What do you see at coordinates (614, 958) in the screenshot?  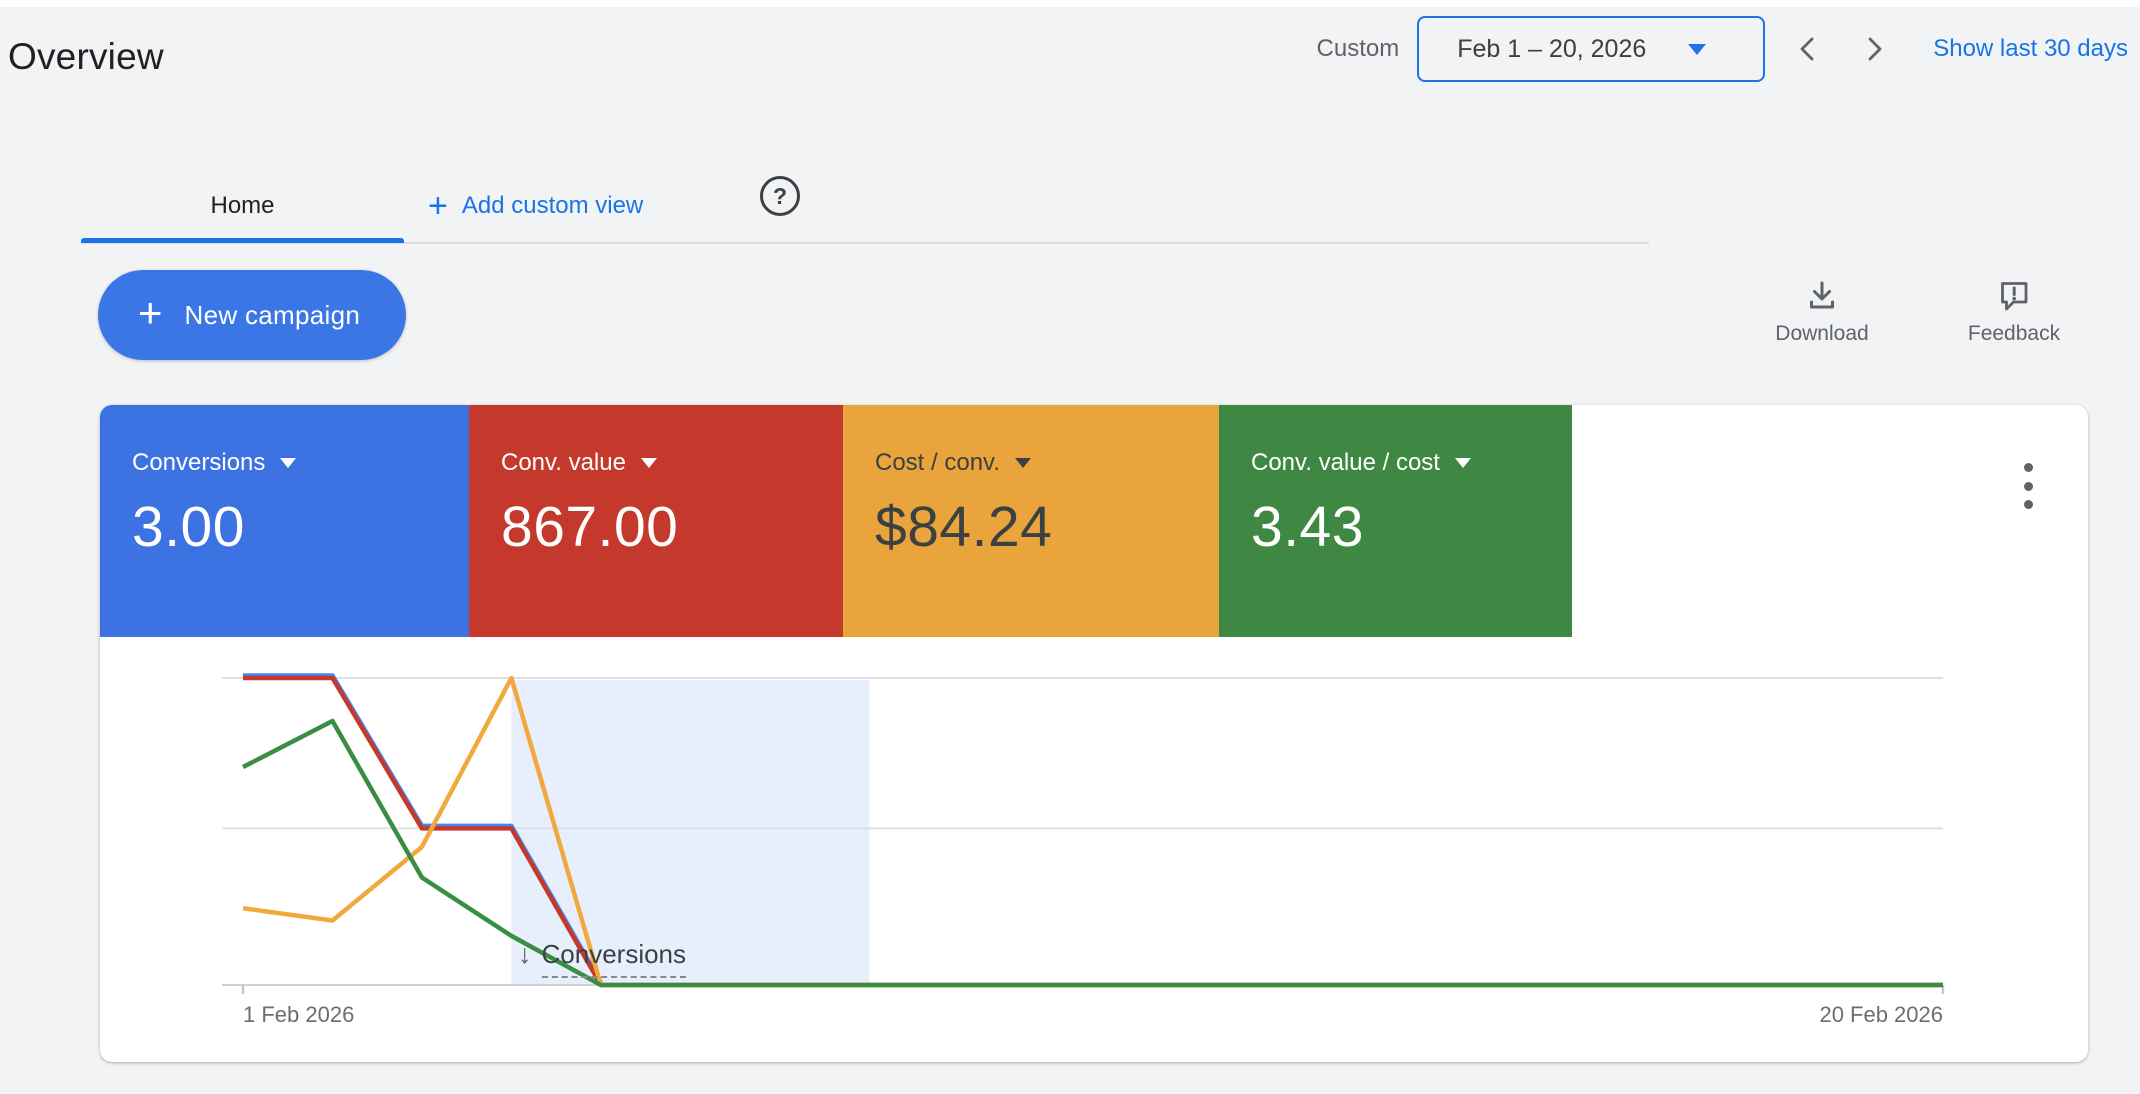 I see `annotation-label: Conversions` at bounding box center [614, 958].